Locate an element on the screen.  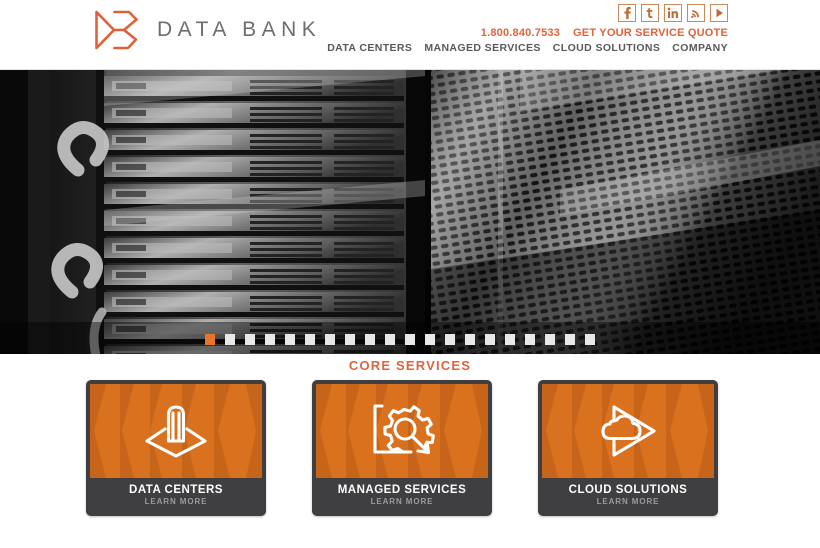
card-title: MANAGED SERVICES is located at coordinates (402, 490).